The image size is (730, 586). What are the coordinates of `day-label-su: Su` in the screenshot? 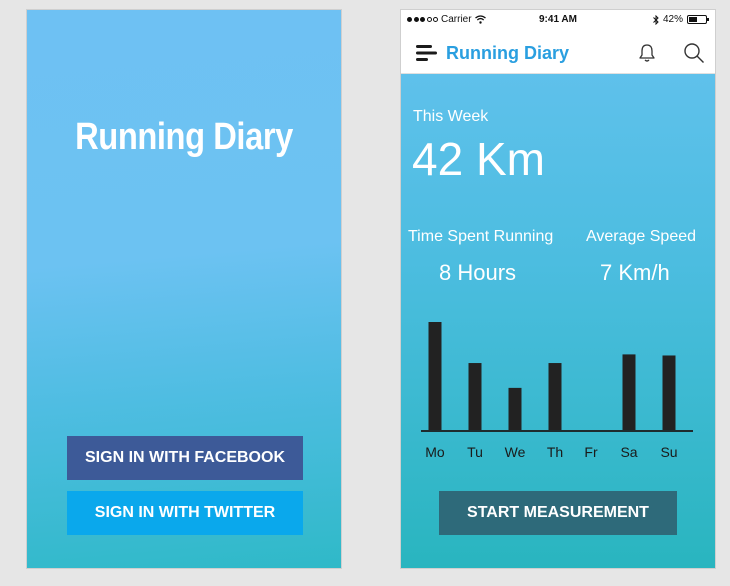 It's located at (668, 452).